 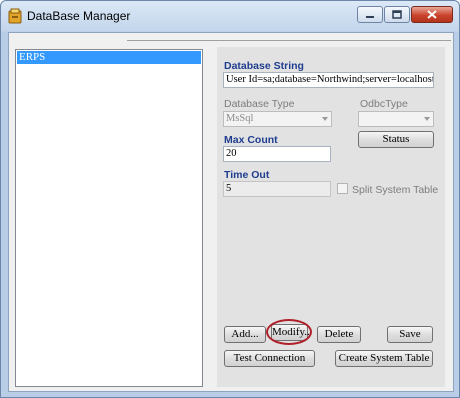 What do you see at coordinates (240, 118) in the screenshot?
I see `database-type-value: MsSql` at bounding box center [240, 118].